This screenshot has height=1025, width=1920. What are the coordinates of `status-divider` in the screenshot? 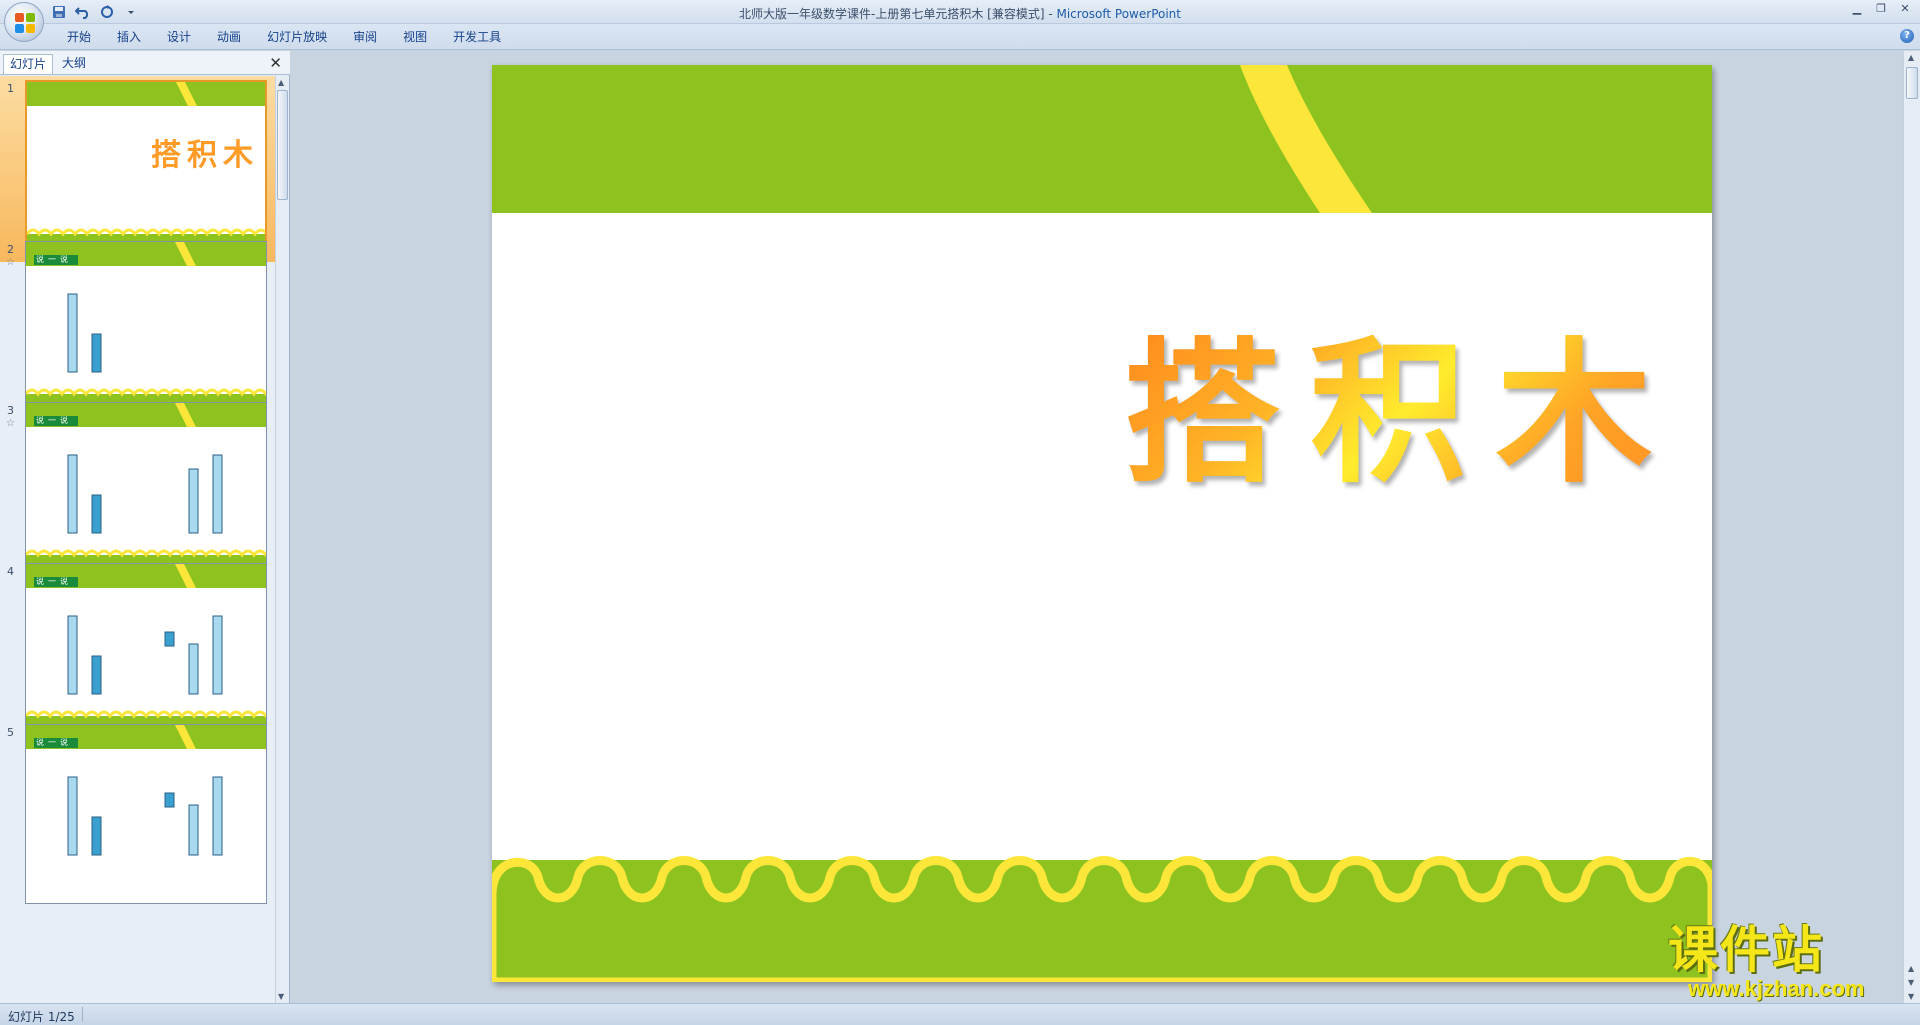 It's located at (82, 1014).